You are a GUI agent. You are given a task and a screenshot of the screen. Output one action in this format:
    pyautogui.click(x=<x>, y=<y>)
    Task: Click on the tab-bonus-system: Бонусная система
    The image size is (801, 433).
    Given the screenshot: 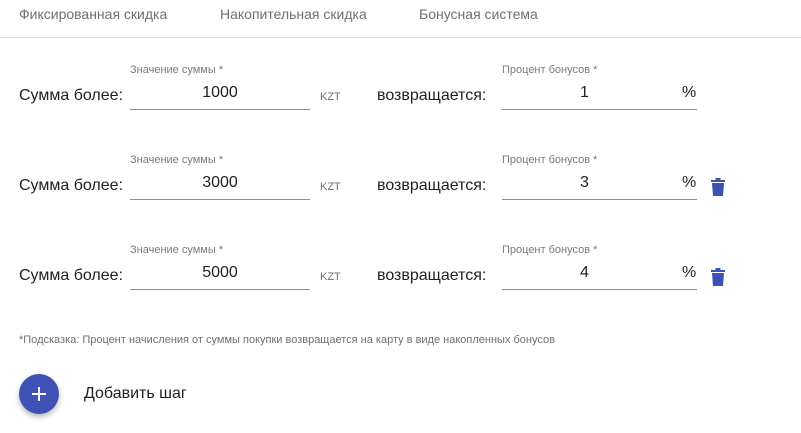 What is the action you would take?
    pyautogui.click(x=478, y=14)
    